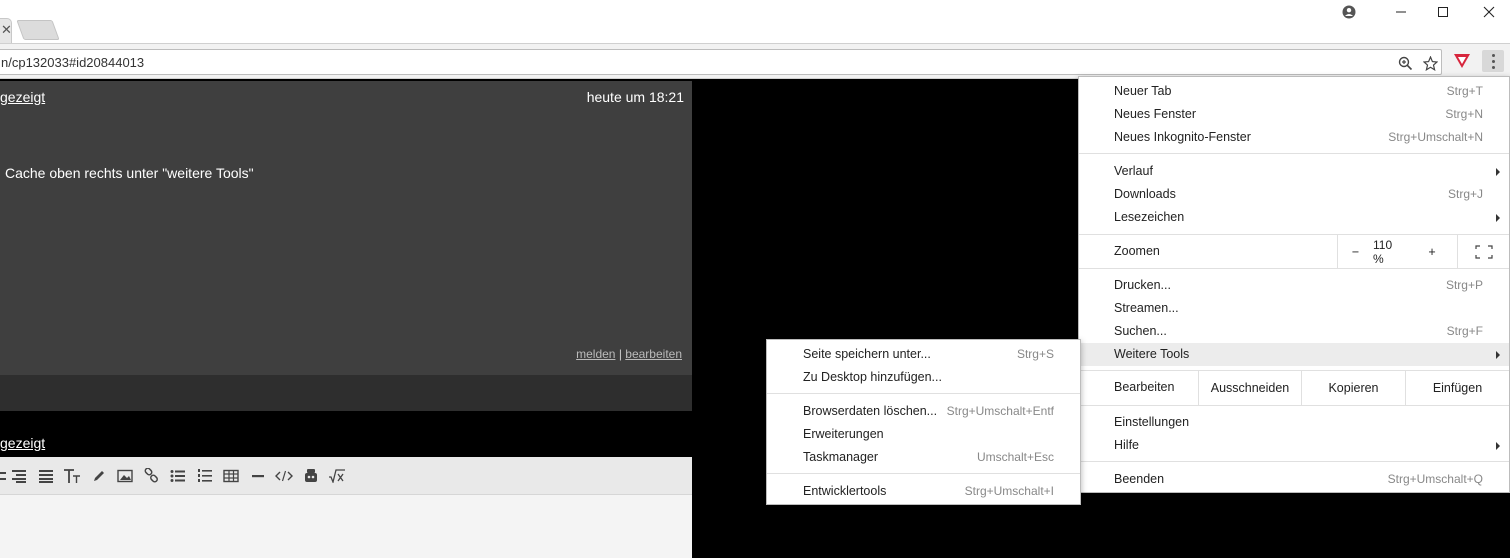 The image size is (1510, 558). I want to click on menu-item-label: Entwicklertools, so click(845, 491).